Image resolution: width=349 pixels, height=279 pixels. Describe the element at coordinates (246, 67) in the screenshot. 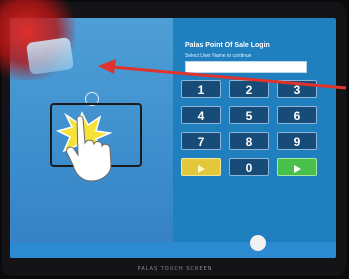

I see `username-field` at that location.